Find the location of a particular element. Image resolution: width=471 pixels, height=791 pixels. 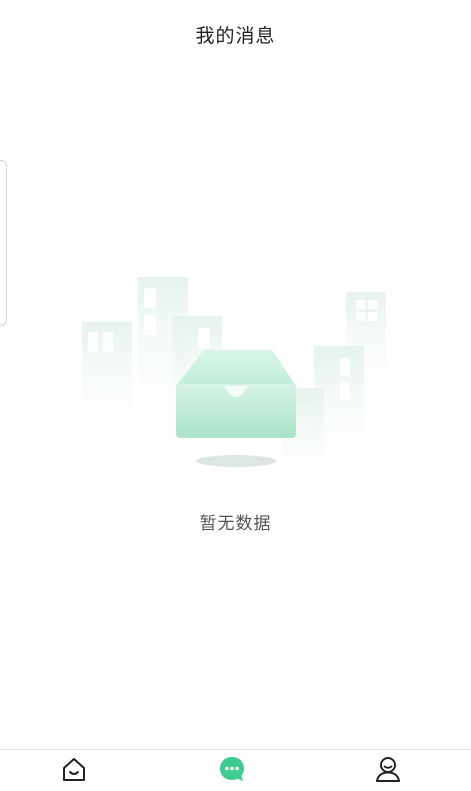

user-icon is located at coordinates (388, 771).